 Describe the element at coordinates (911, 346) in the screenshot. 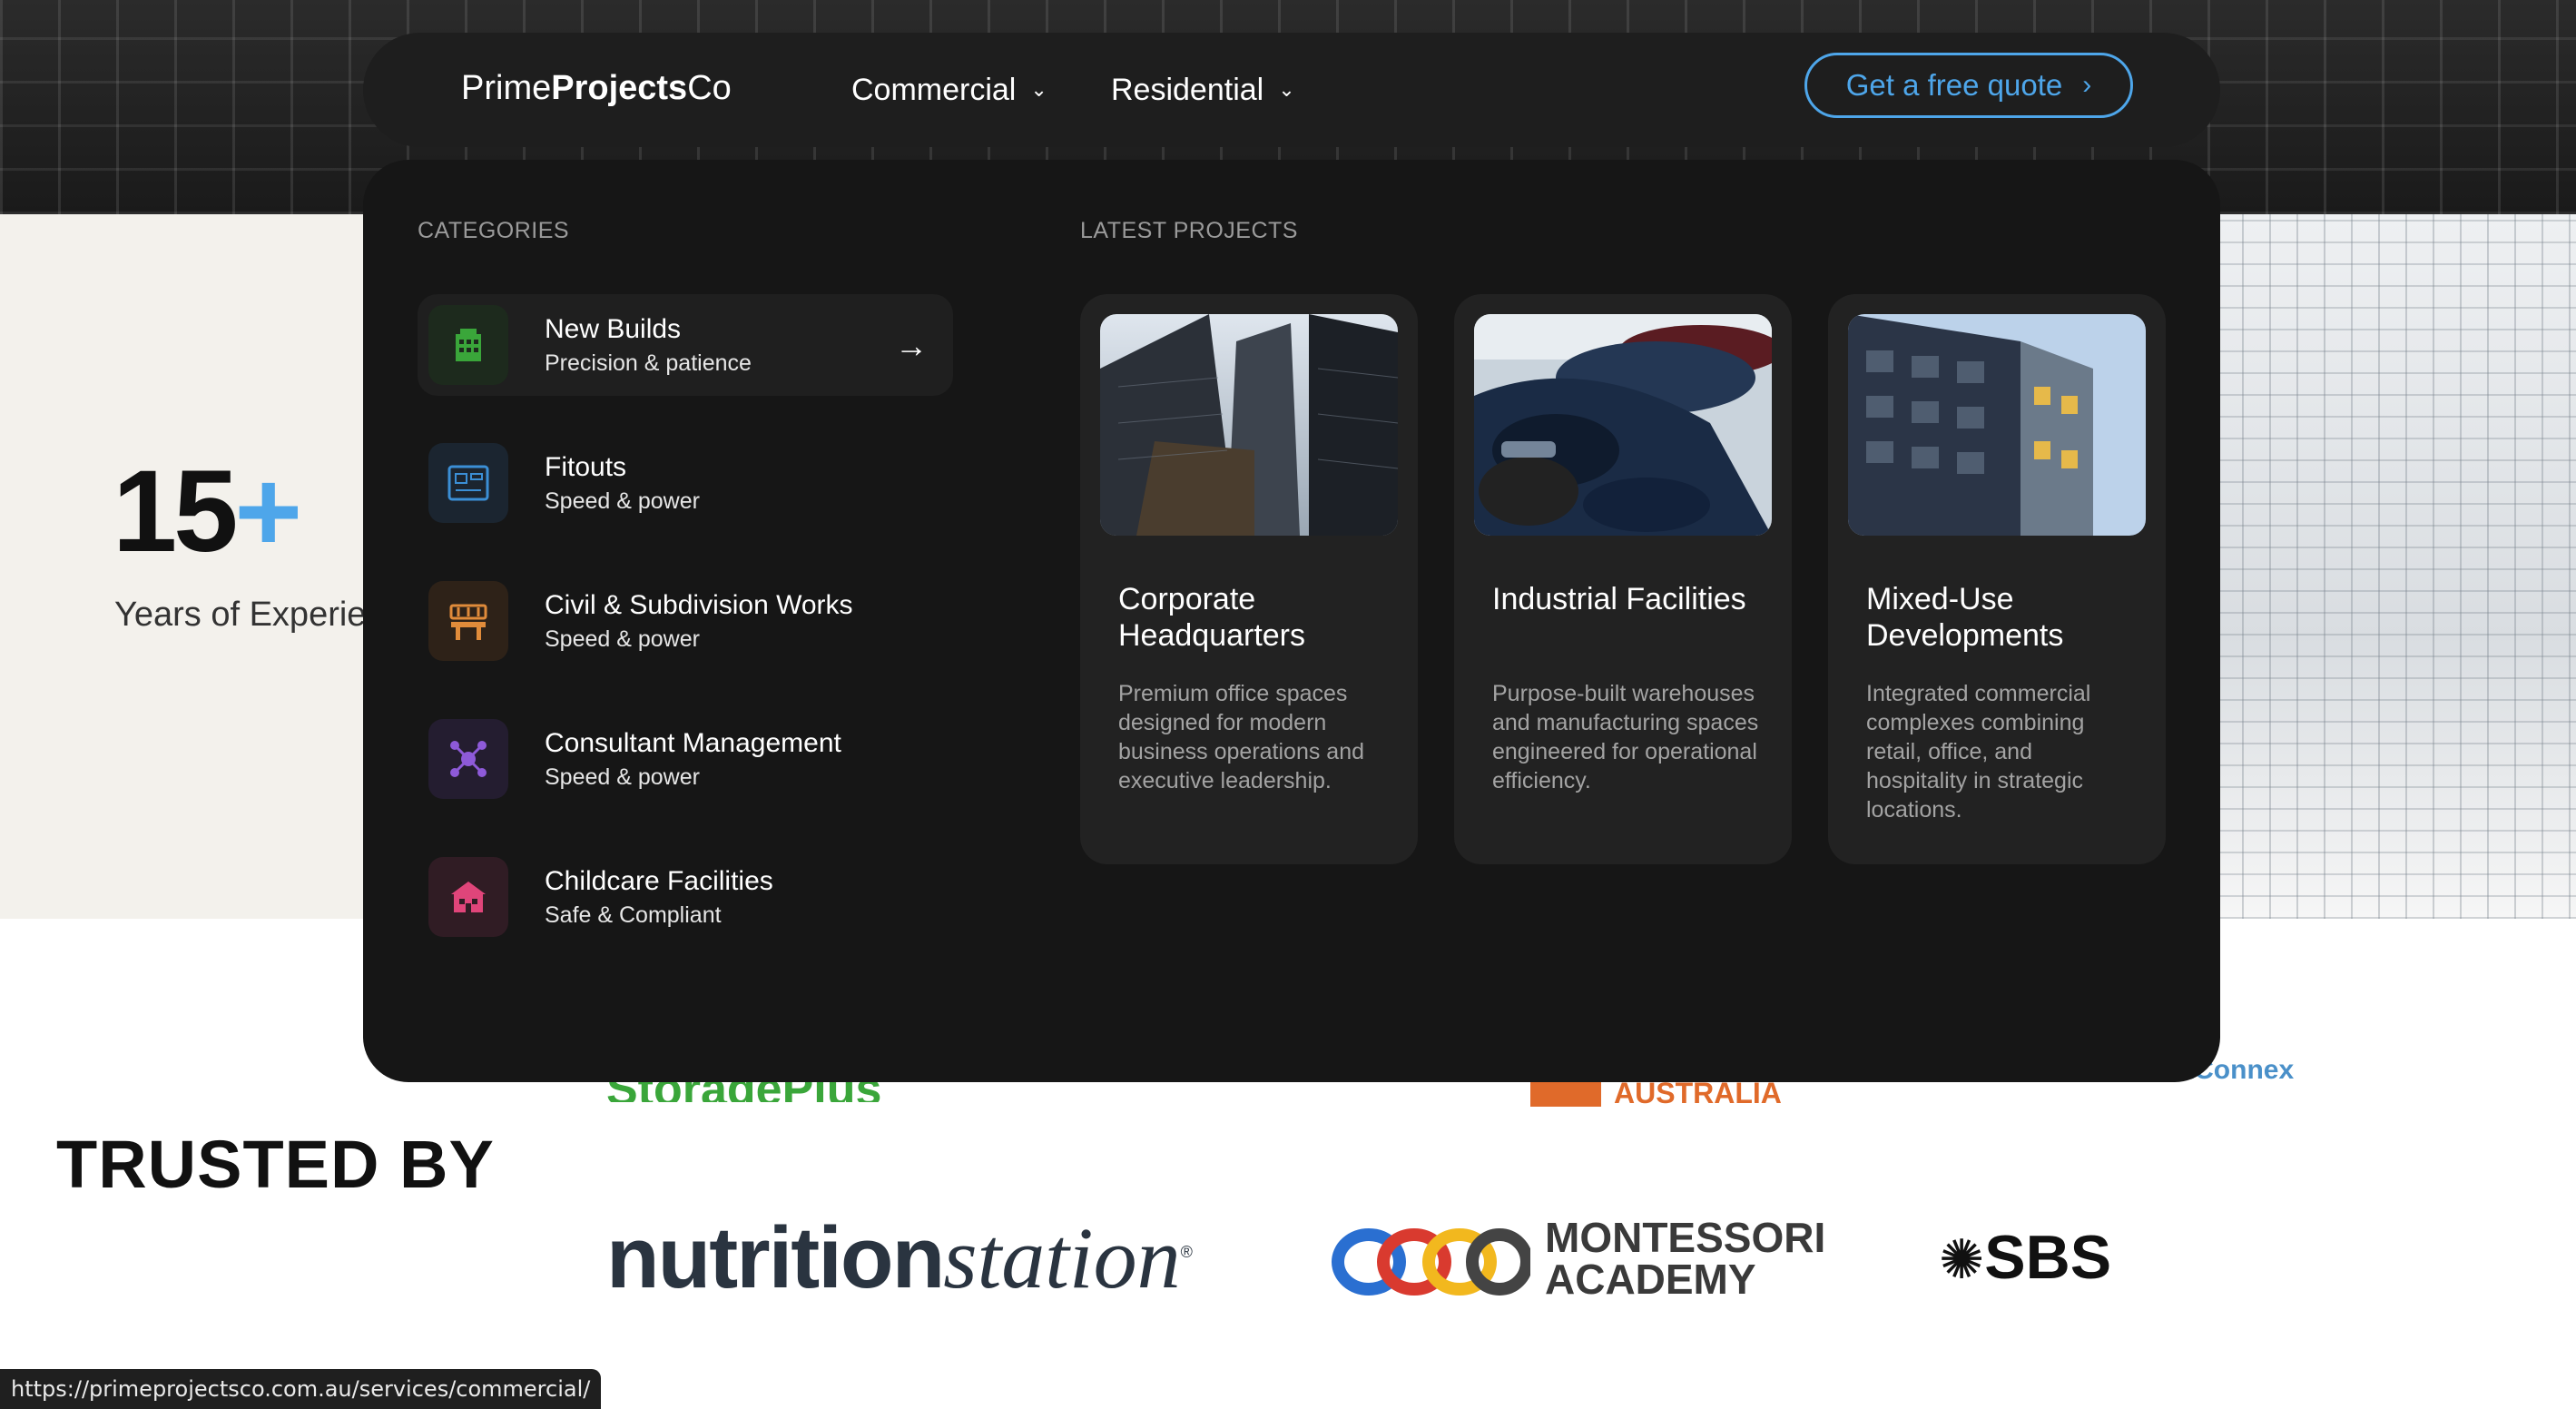

I see `arrow-right-icon: →` at that location.